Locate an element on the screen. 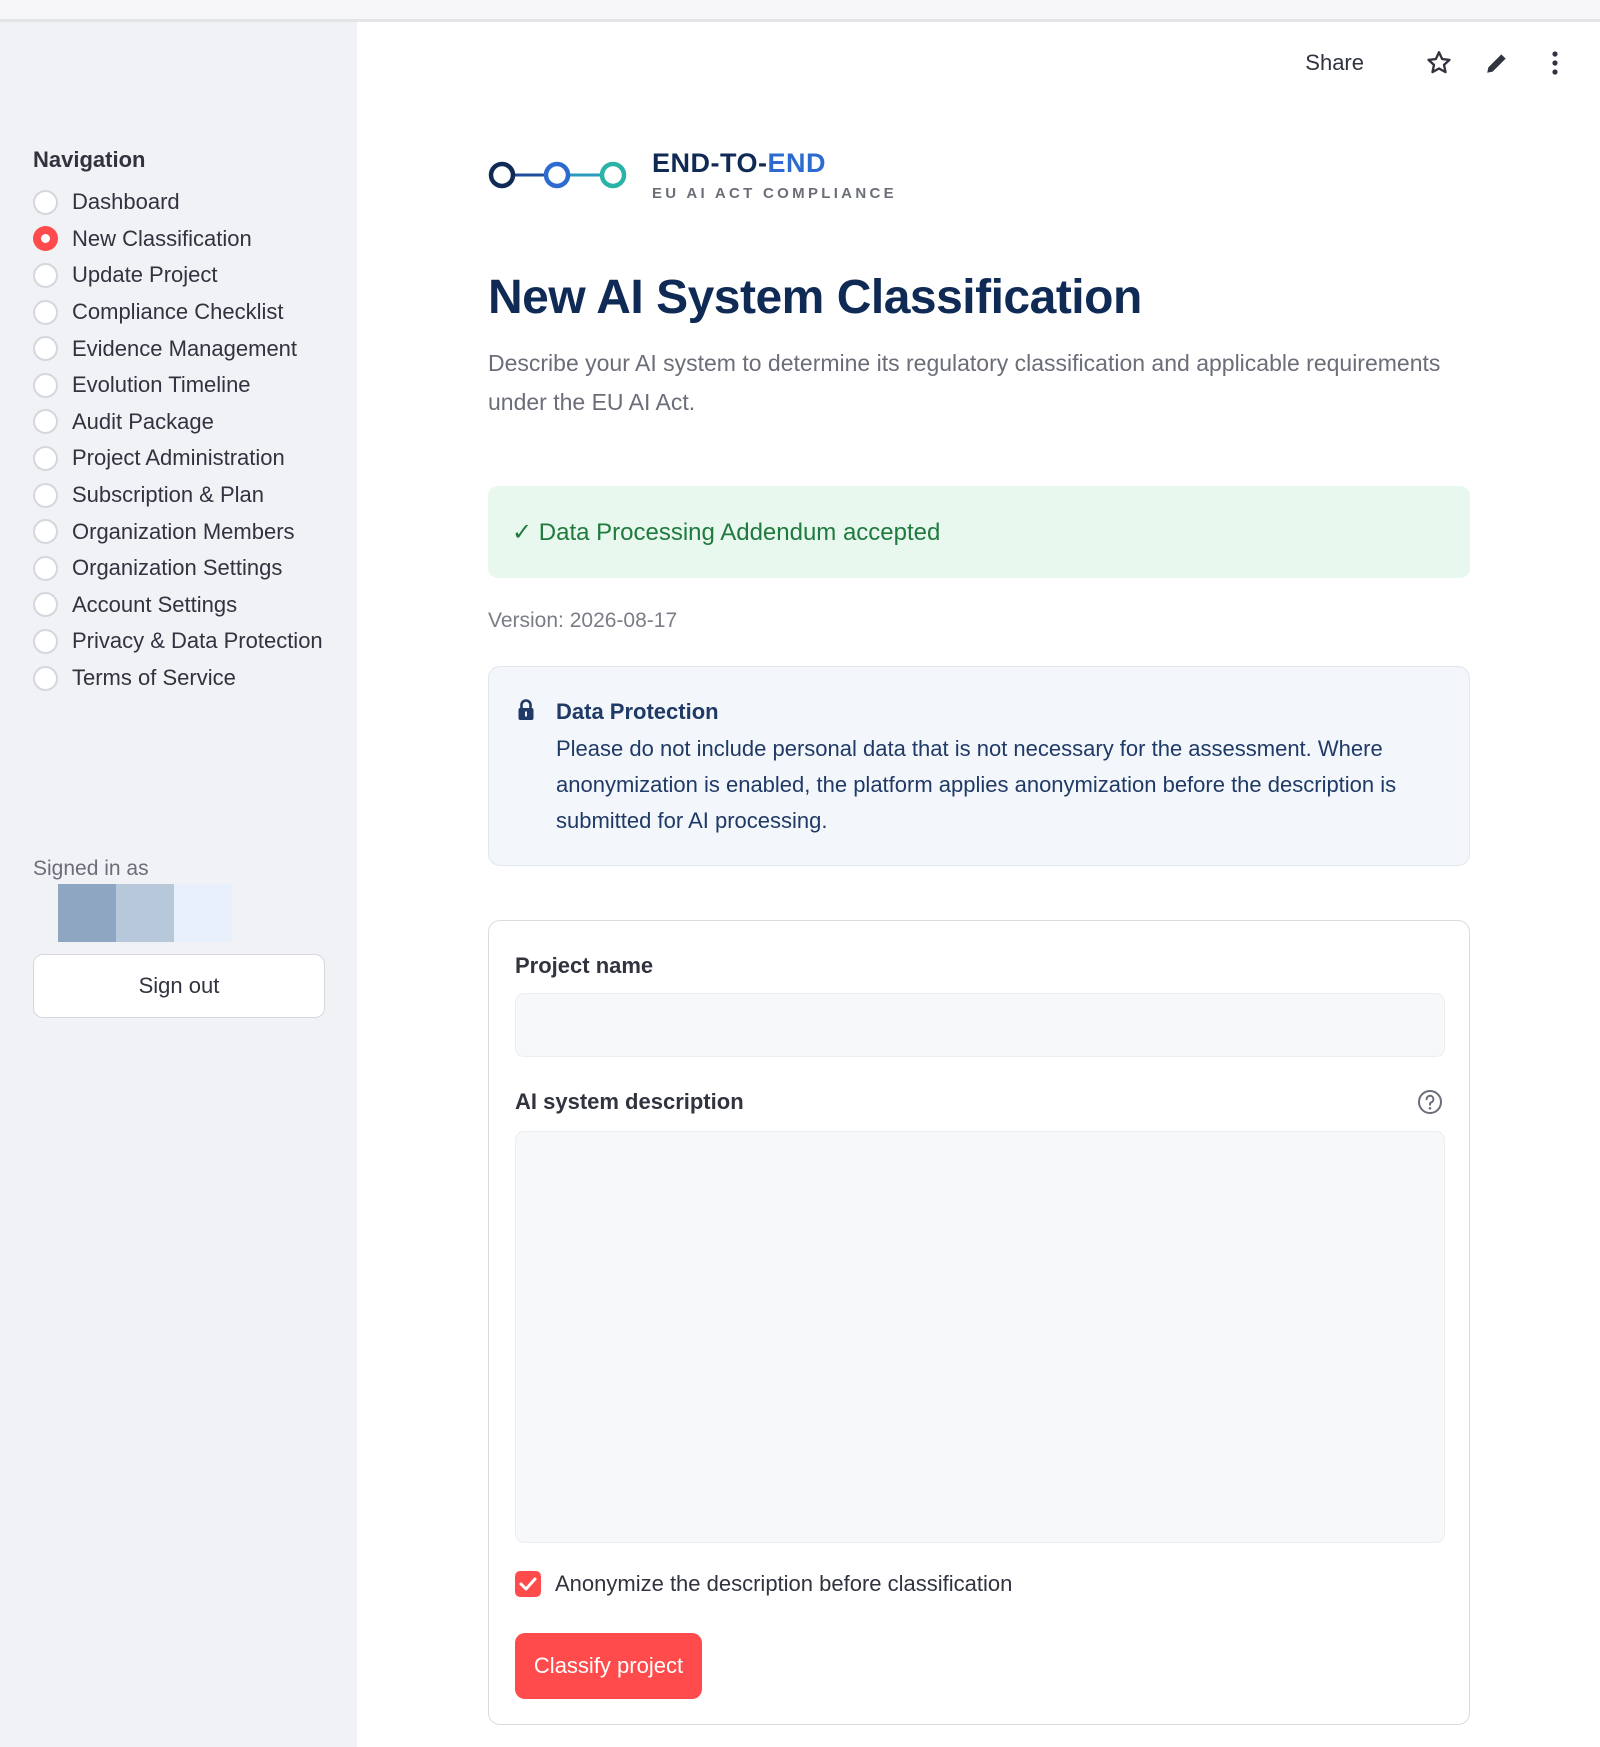  project-name-input is located at coordinates (980, 1025).